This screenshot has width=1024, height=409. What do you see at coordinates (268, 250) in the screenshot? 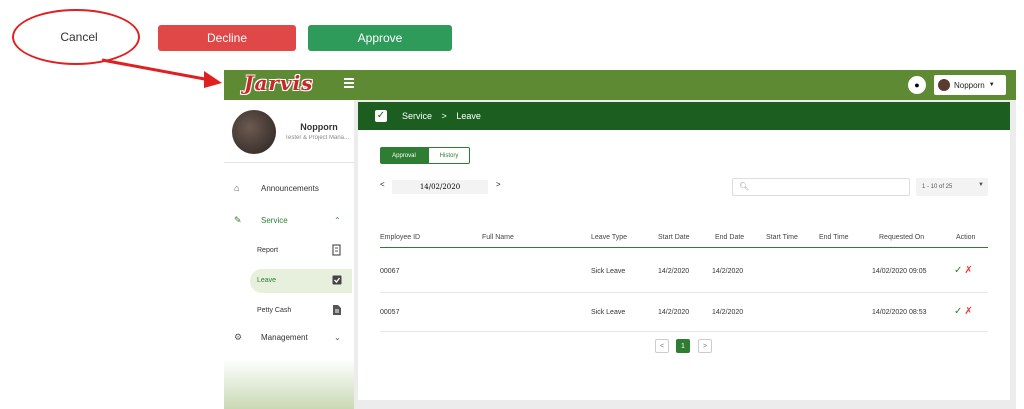
I see `sidebar-item-label: Report` at bounding box center [268, 250].